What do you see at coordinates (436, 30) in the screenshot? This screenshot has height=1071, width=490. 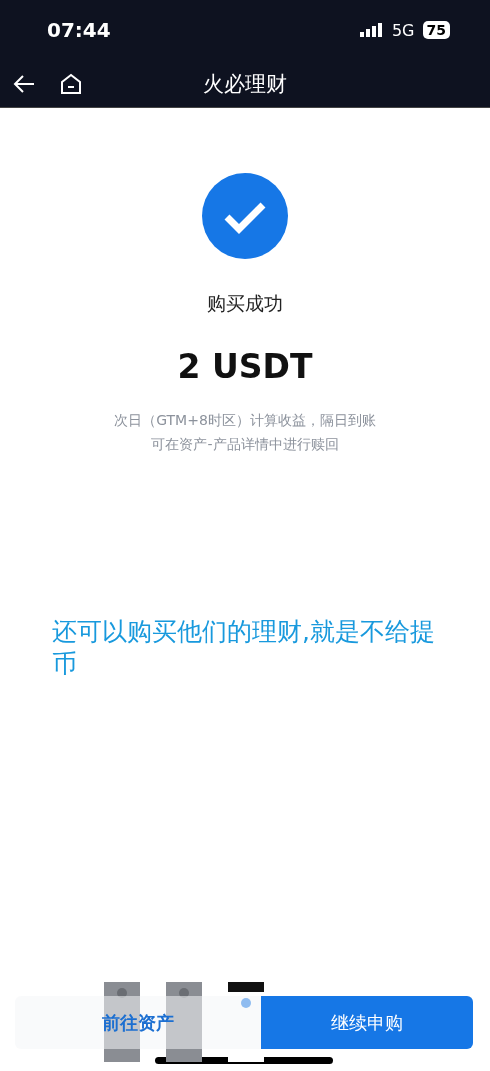 I see `battery-level: 75` at bounding box center [436, 30].